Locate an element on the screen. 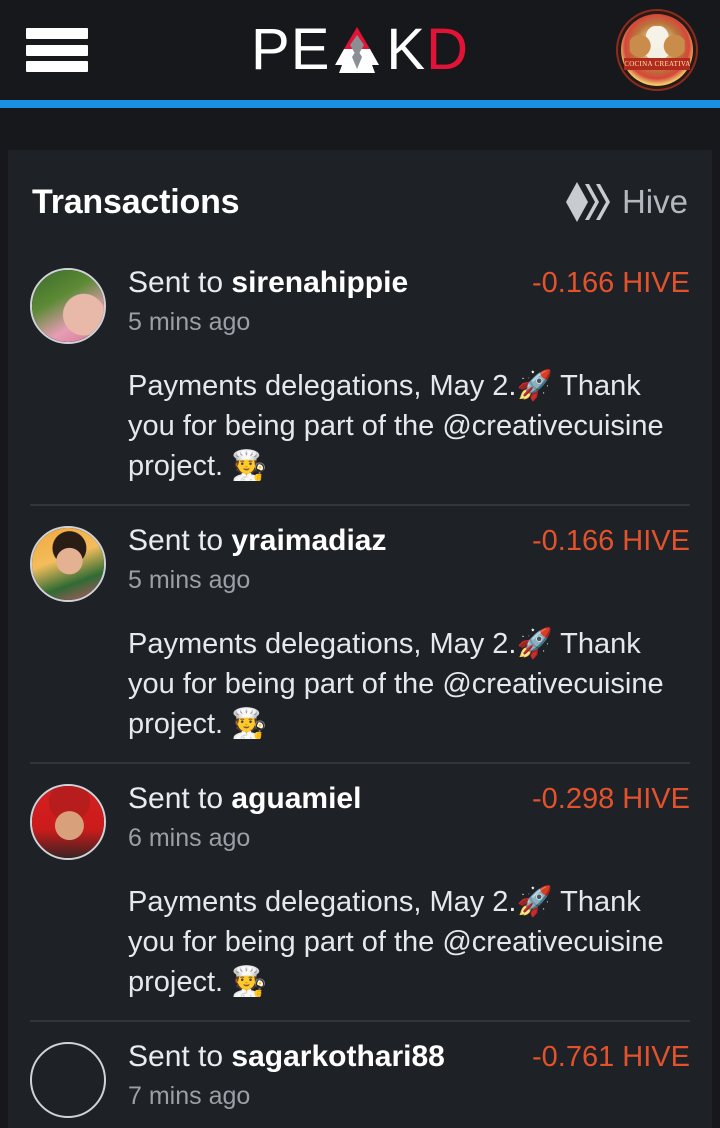 The width and height of the screenshot is (720, 1128). card-header: Transactions Hive is located at coordinates (360, 199).